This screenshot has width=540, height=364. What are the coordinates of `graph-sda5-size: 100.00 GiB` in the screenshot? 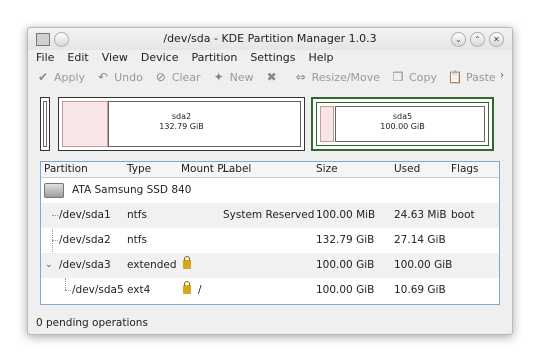 It's located at (402, 126).